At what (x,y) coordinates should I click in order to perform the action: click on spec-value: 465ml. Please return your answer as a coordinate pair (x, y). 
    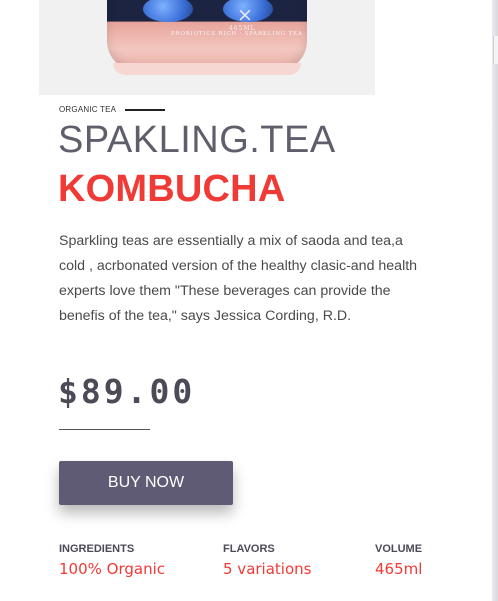
    Looking at the image, I should click on (399, 569).